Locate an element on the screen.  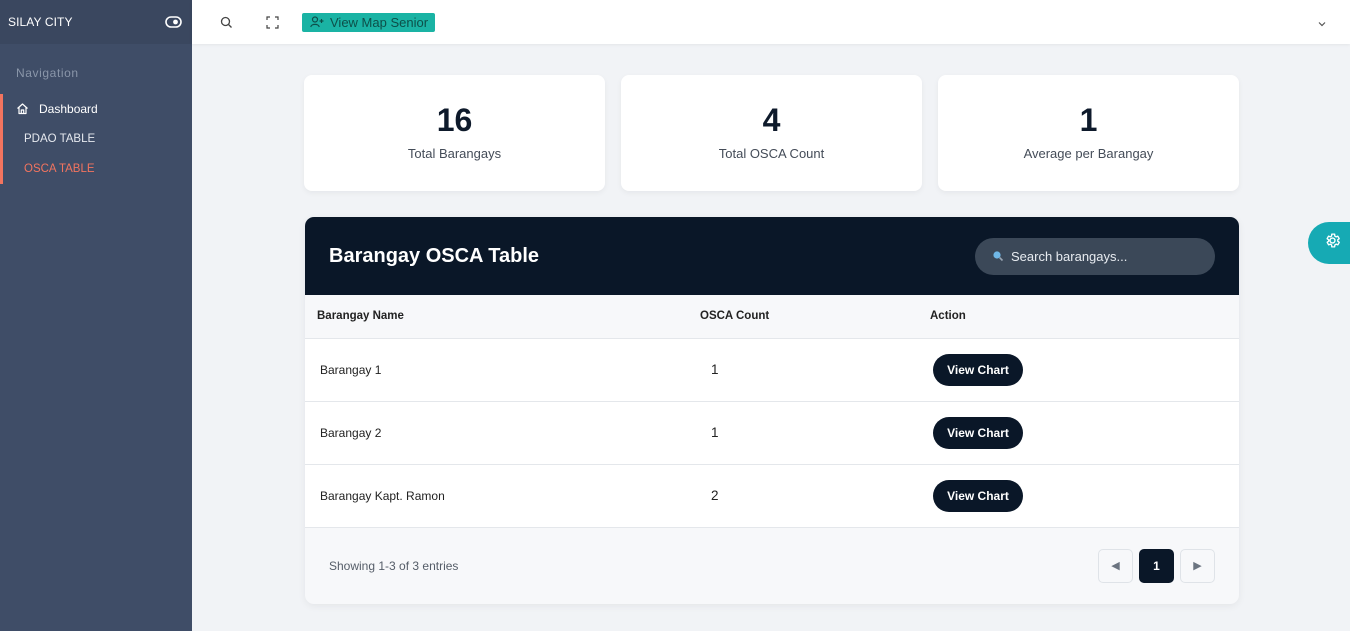
nav-caption: Navigation is located at coordinates (47, 73).